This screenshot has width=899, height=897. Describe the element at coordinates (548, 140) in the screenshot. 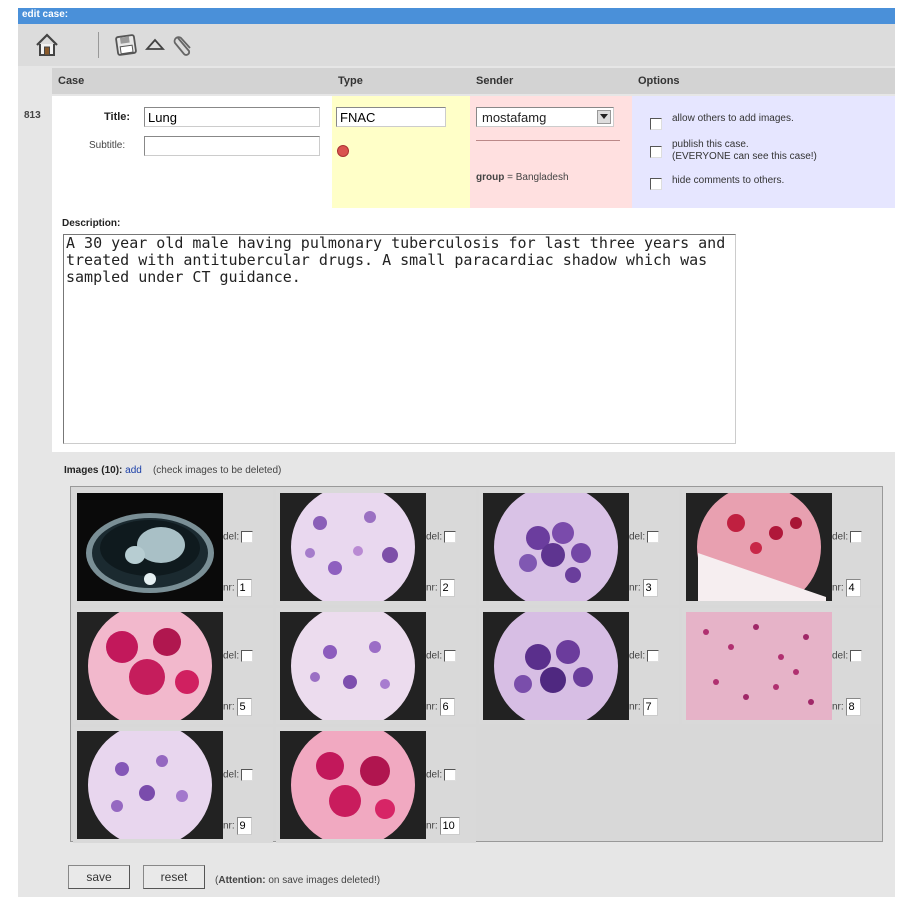

I see `sender-divider` at that location.